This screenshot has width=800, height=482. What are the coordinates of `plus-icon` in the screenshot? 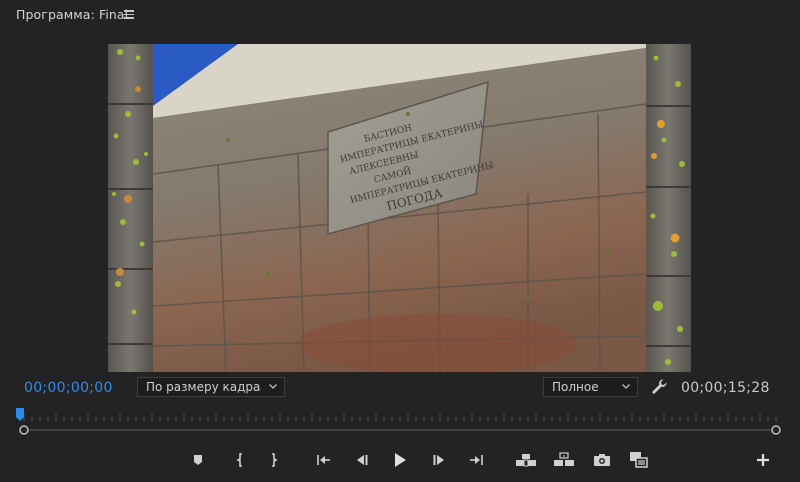 It's located at (763, 460).